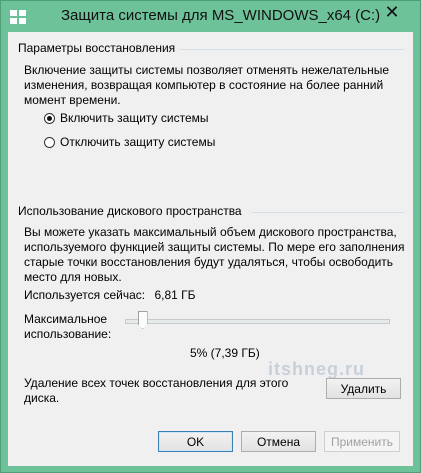 This screenshot has height=473, width=421. I want to click on description-line: момент времени., so click(72, 100).